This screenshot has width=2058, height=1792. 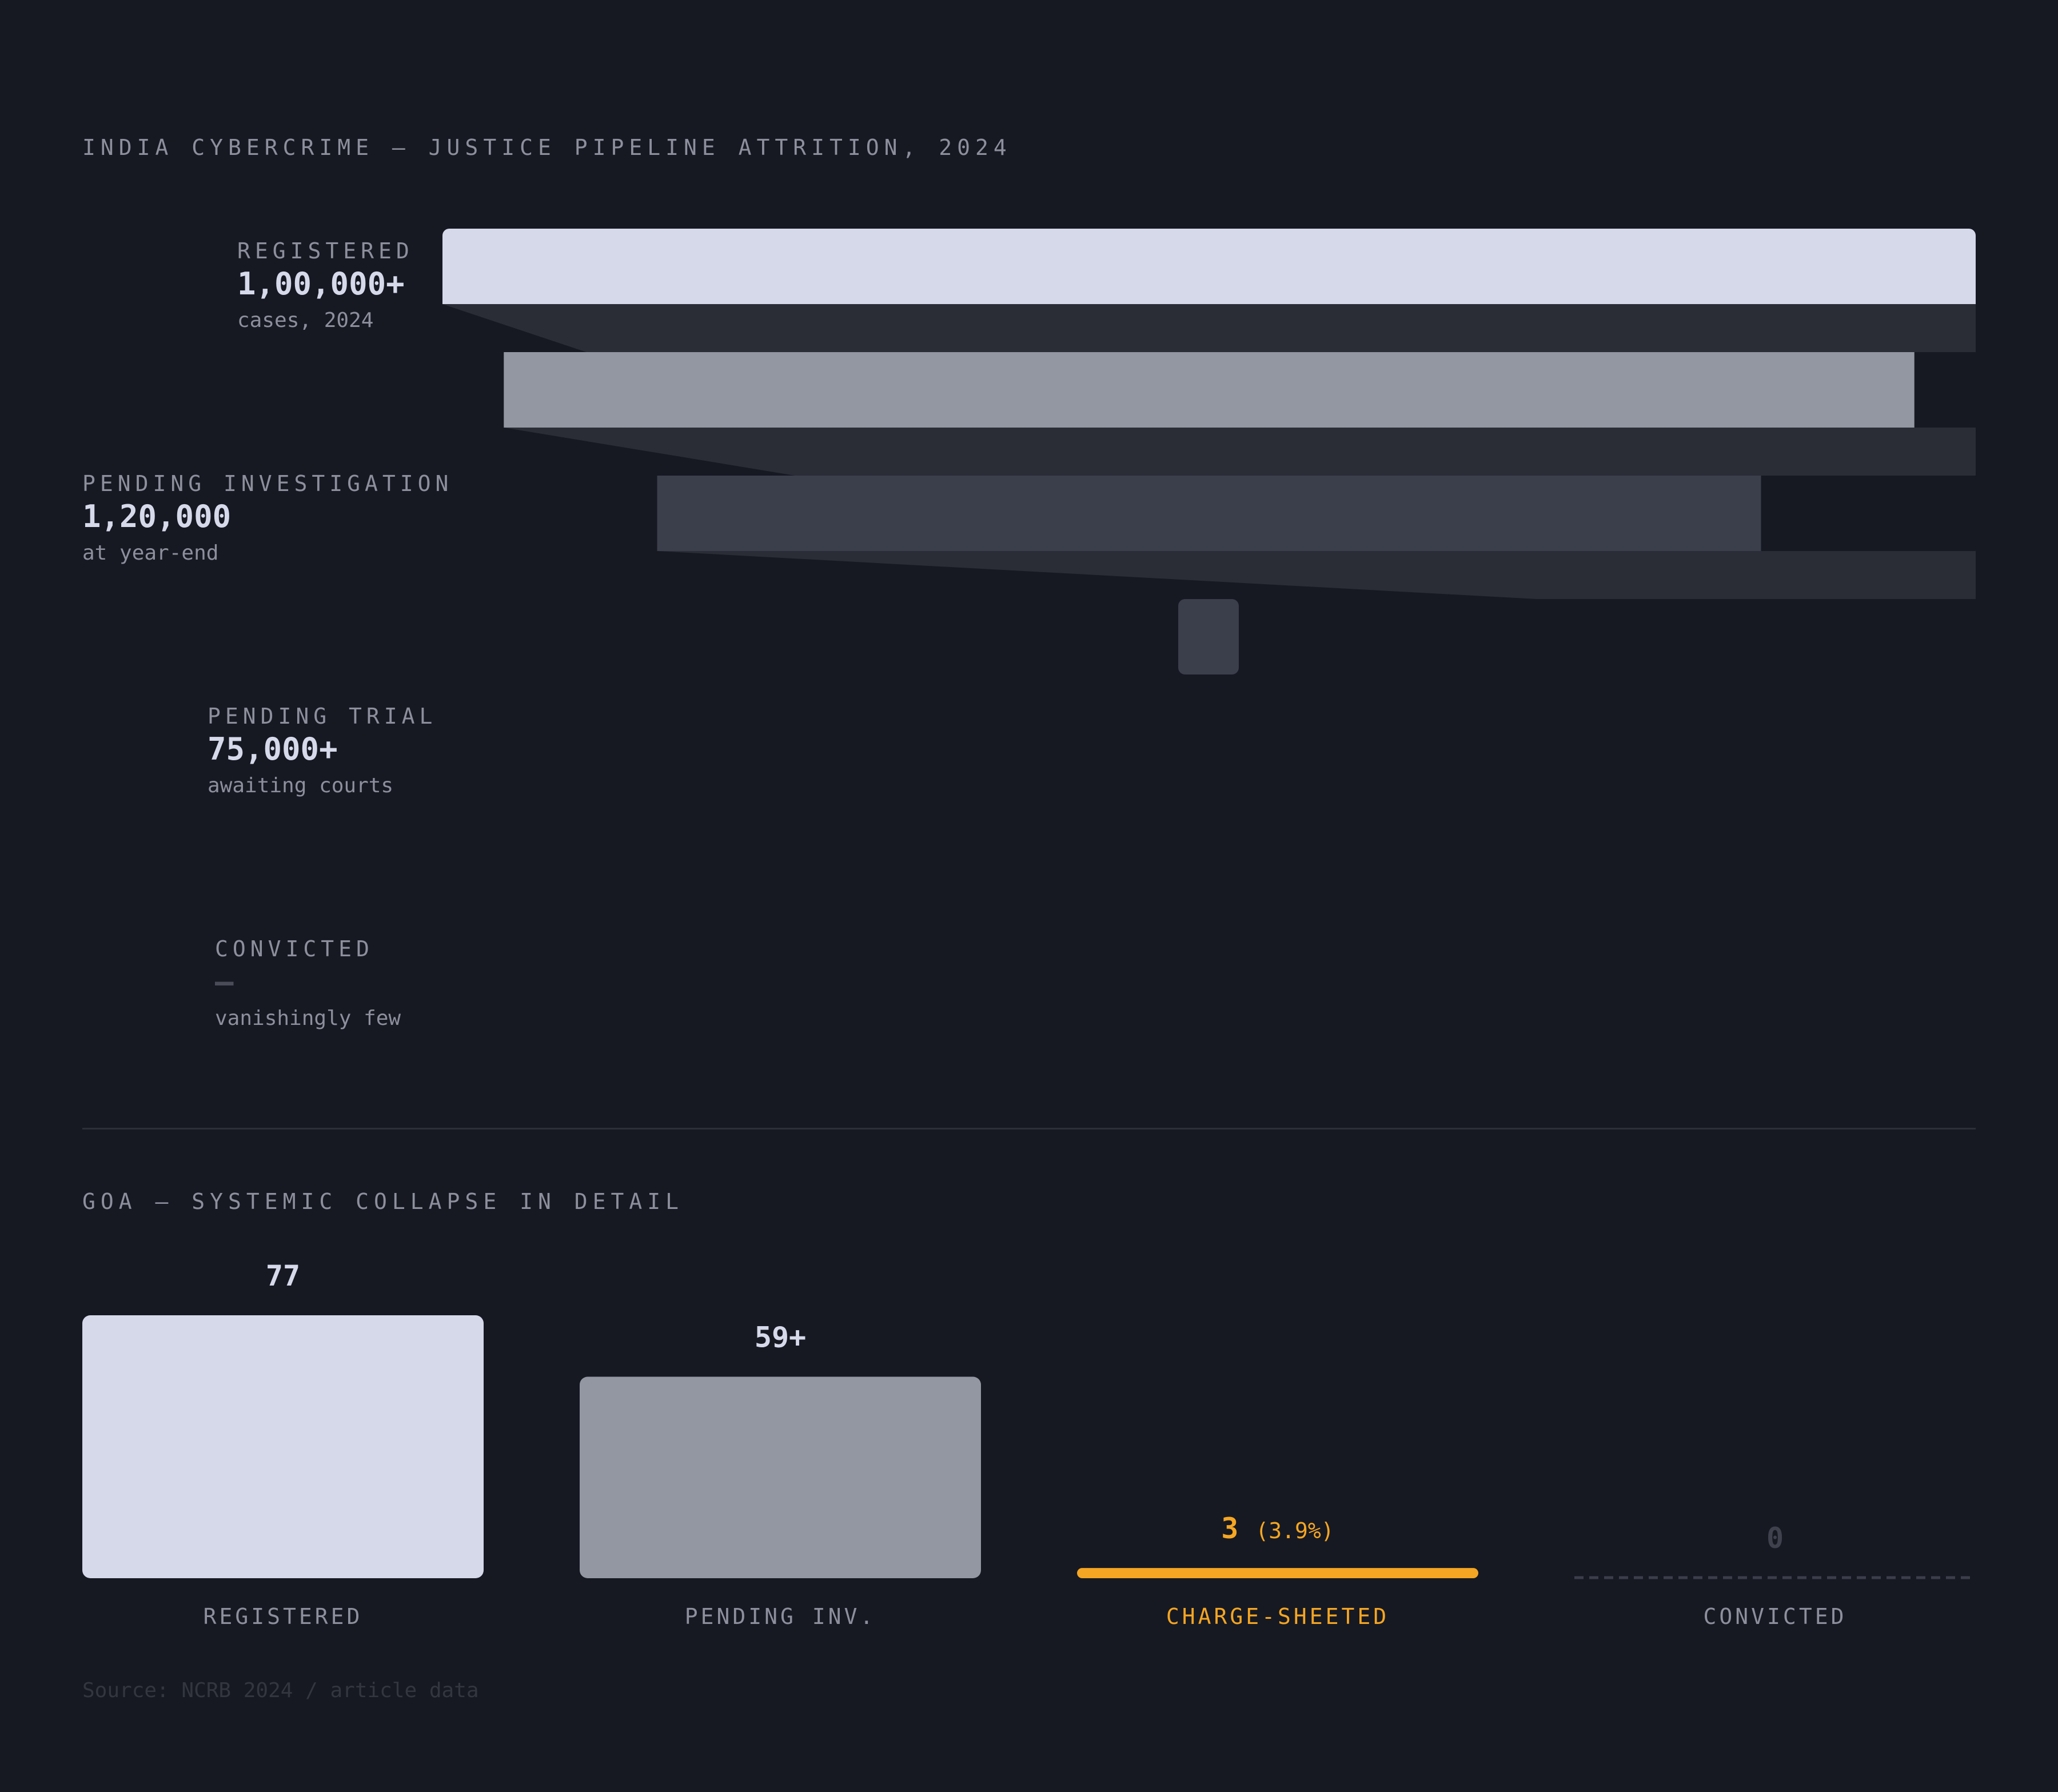 What do you see at coordinates (1775, 1616) in the screenshot?
I see `goa-category-label: CONVICTED` at bounding box center [1775, 1616].